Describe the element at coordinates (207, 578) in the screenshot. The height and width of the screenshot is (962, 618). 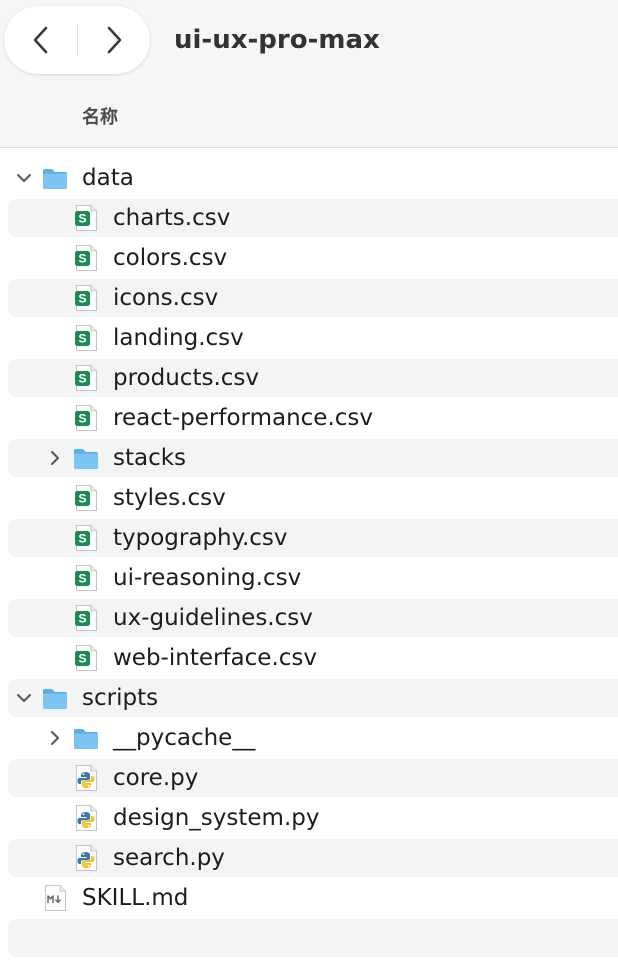
I see `item-name: ui-reasoning.csv` at that location.